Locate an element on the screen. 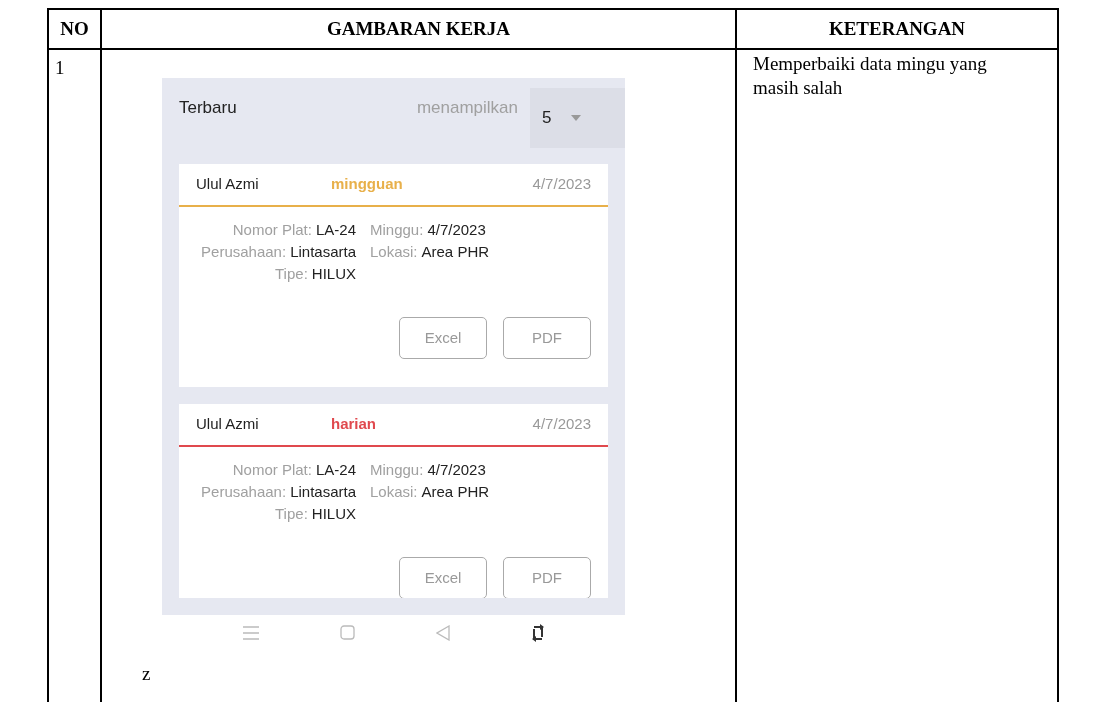 This screenshot has height=702, width=1104. column-header: GAMBARAN KERJA is located at coordinates (418, 28).